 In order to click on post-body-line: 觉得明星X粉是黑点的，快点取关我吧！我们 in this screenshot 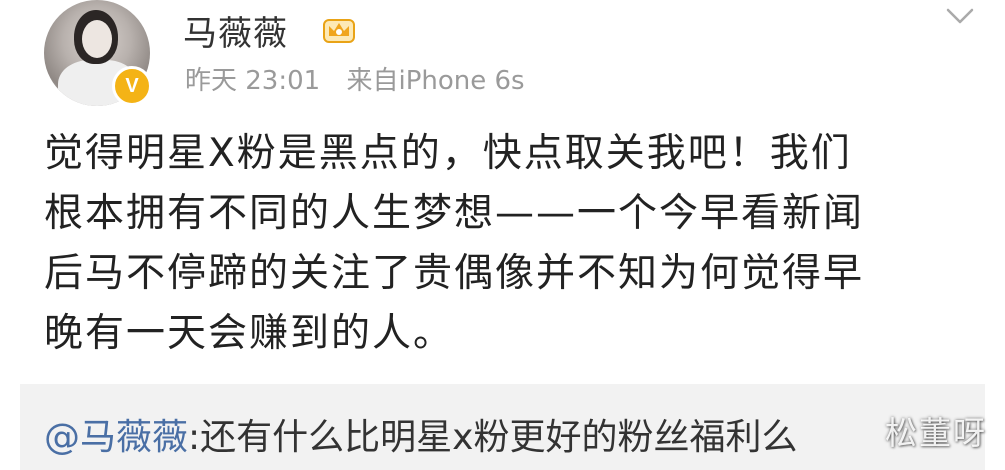, I will do `click(448, 153)`.